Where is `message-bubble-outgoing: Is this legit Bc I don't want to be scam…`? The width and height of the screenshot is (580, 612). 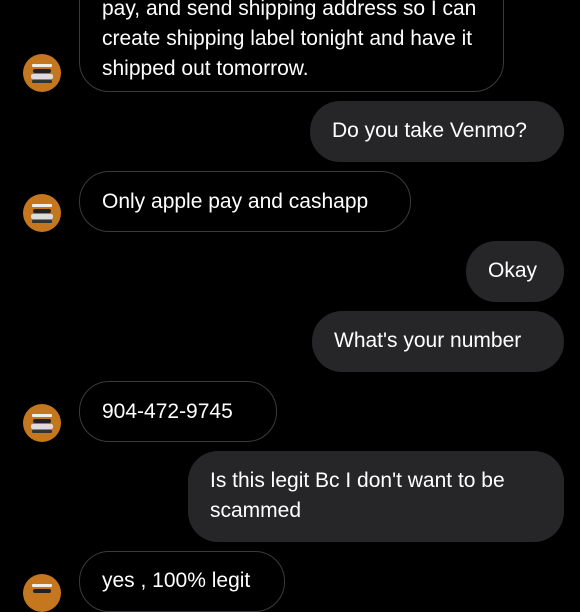 message-bubble-outgoing: Is this legit Bc I don't want to be scam… is located at coordinates (376, 496).